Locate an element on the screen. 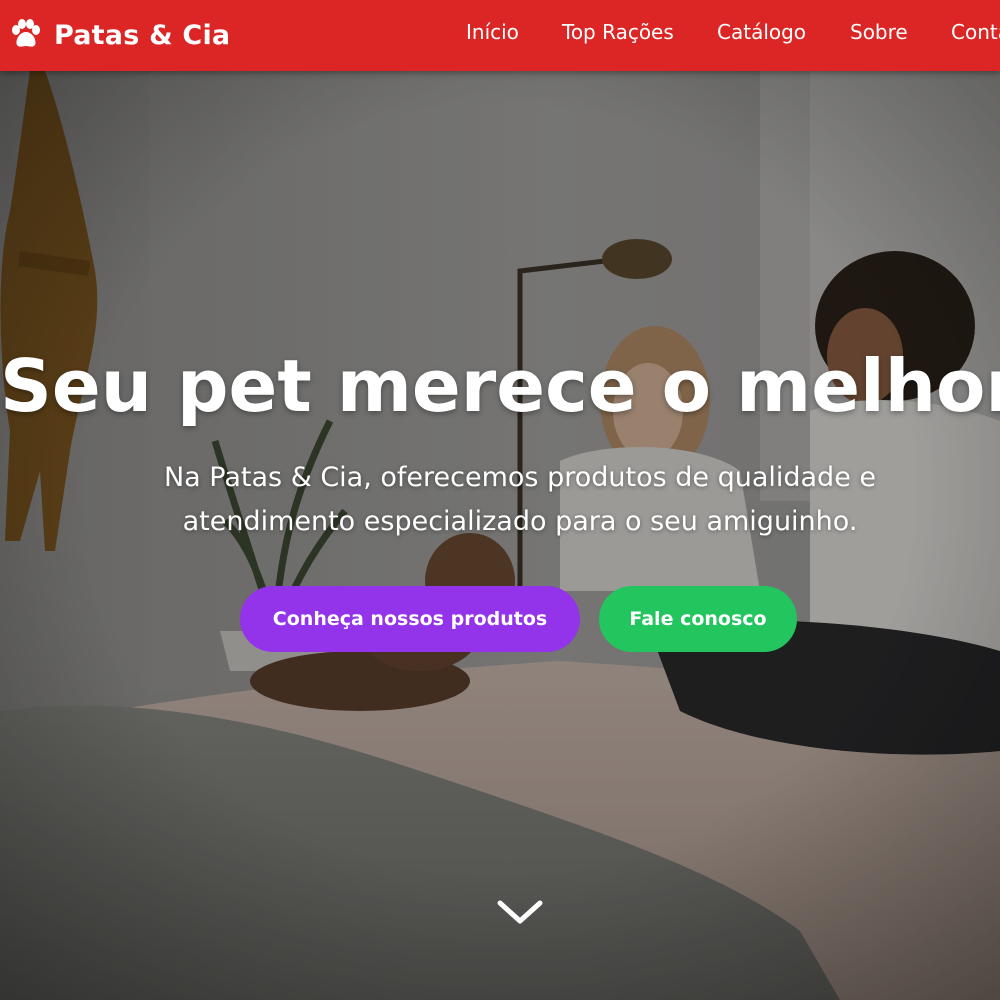  nav-link-top-racoes: Top Rações is located at coordinates (618, 32).